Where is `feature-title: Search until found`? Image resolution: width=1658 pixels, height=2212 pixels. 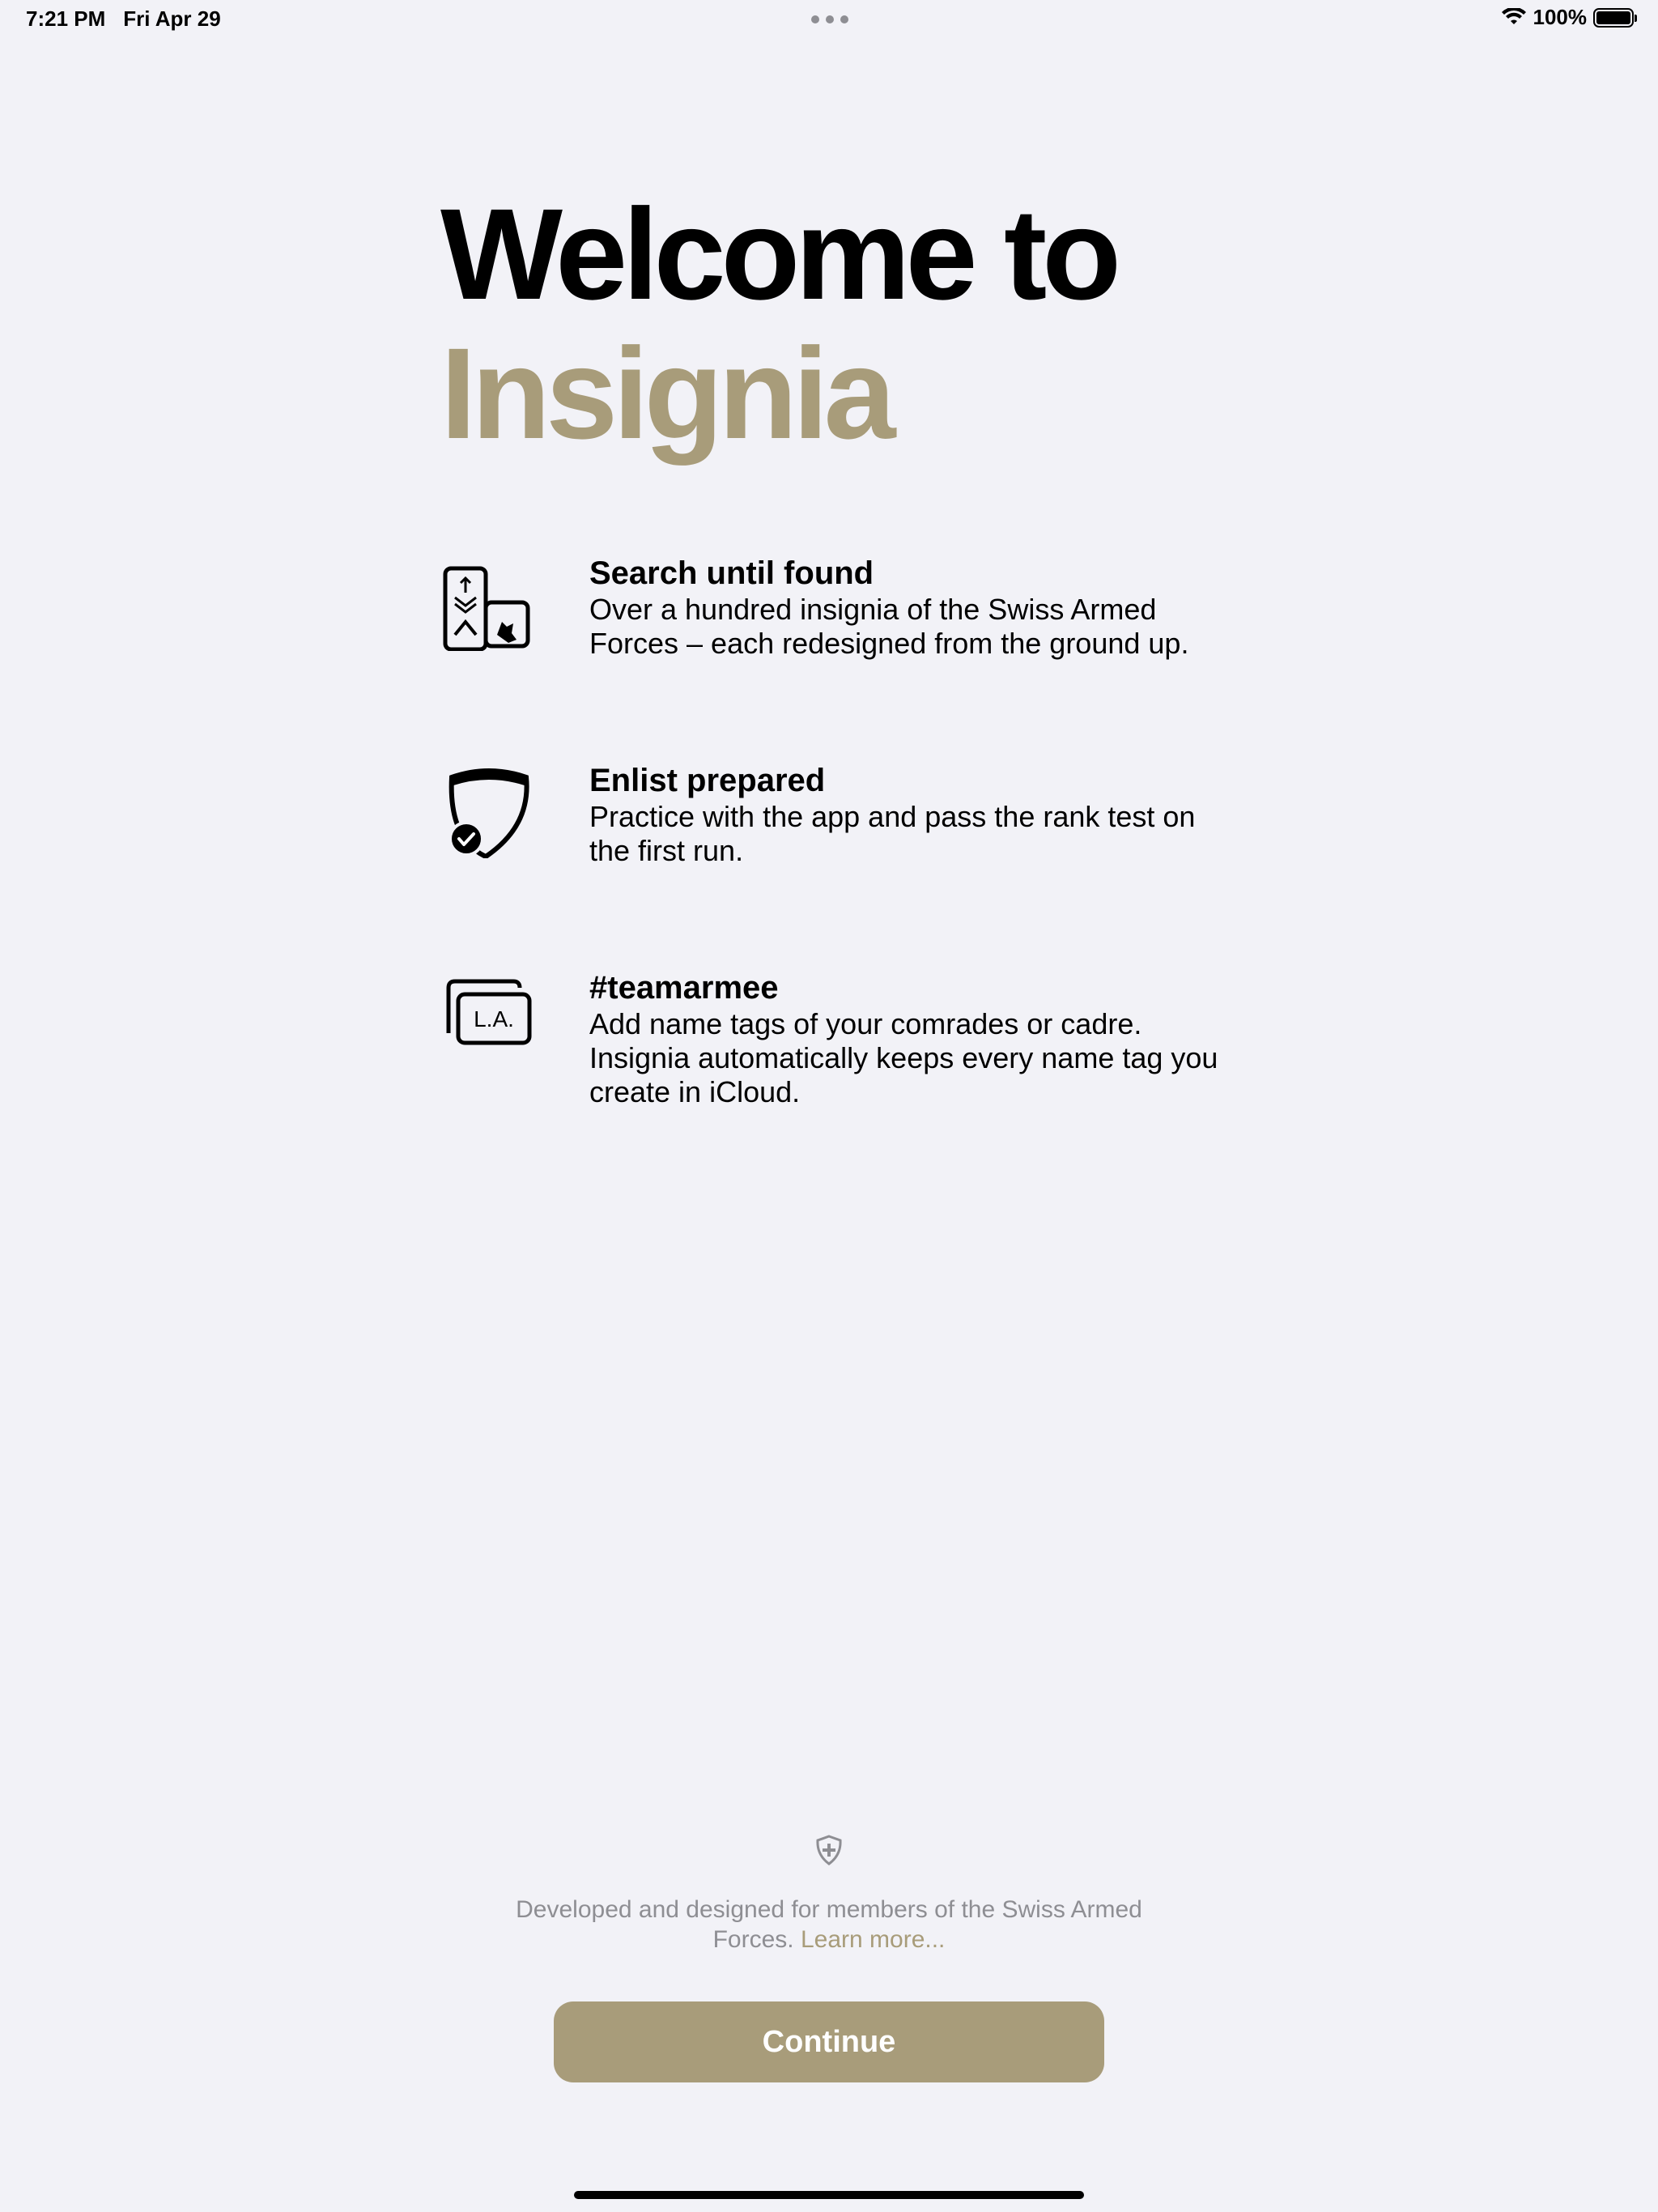 feature-title: Search until found is located at coordinates (731, 573).